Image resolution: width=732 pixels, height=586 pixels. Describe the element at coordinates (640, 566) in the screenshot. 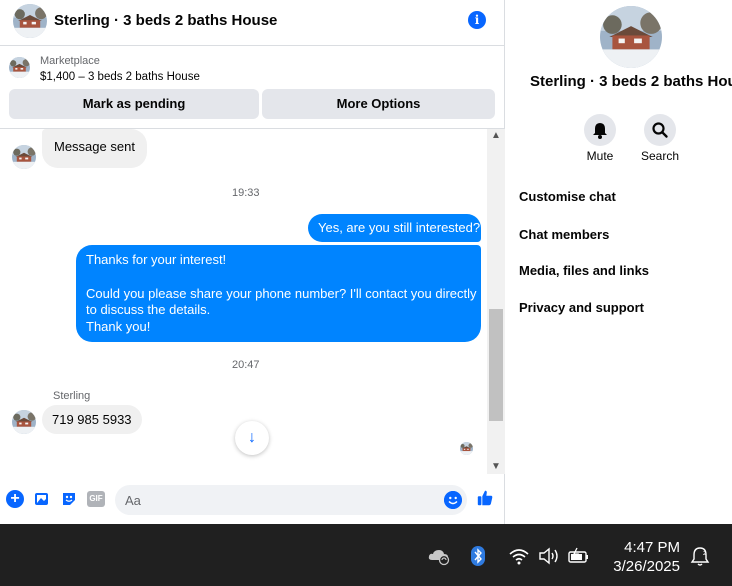

I see `taskbar-clock-date: 3/26/2025` at that location.